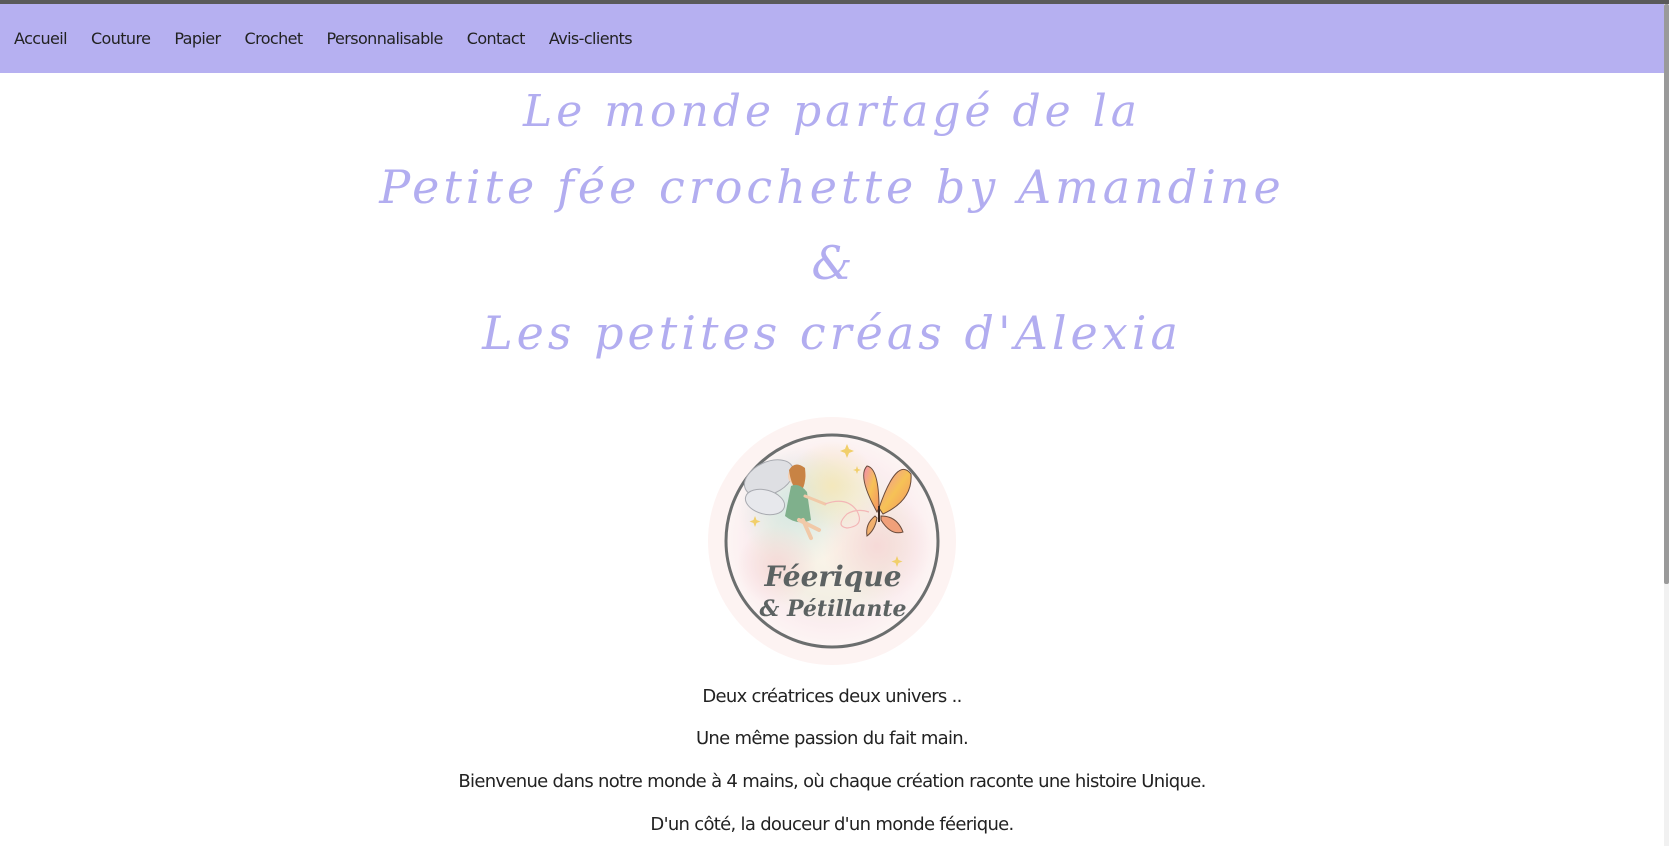  What do you see at coordinates (274, 38) in the screenshot?
I see `nav-item-crochet: Crochet` at bounding box center [274, 38].